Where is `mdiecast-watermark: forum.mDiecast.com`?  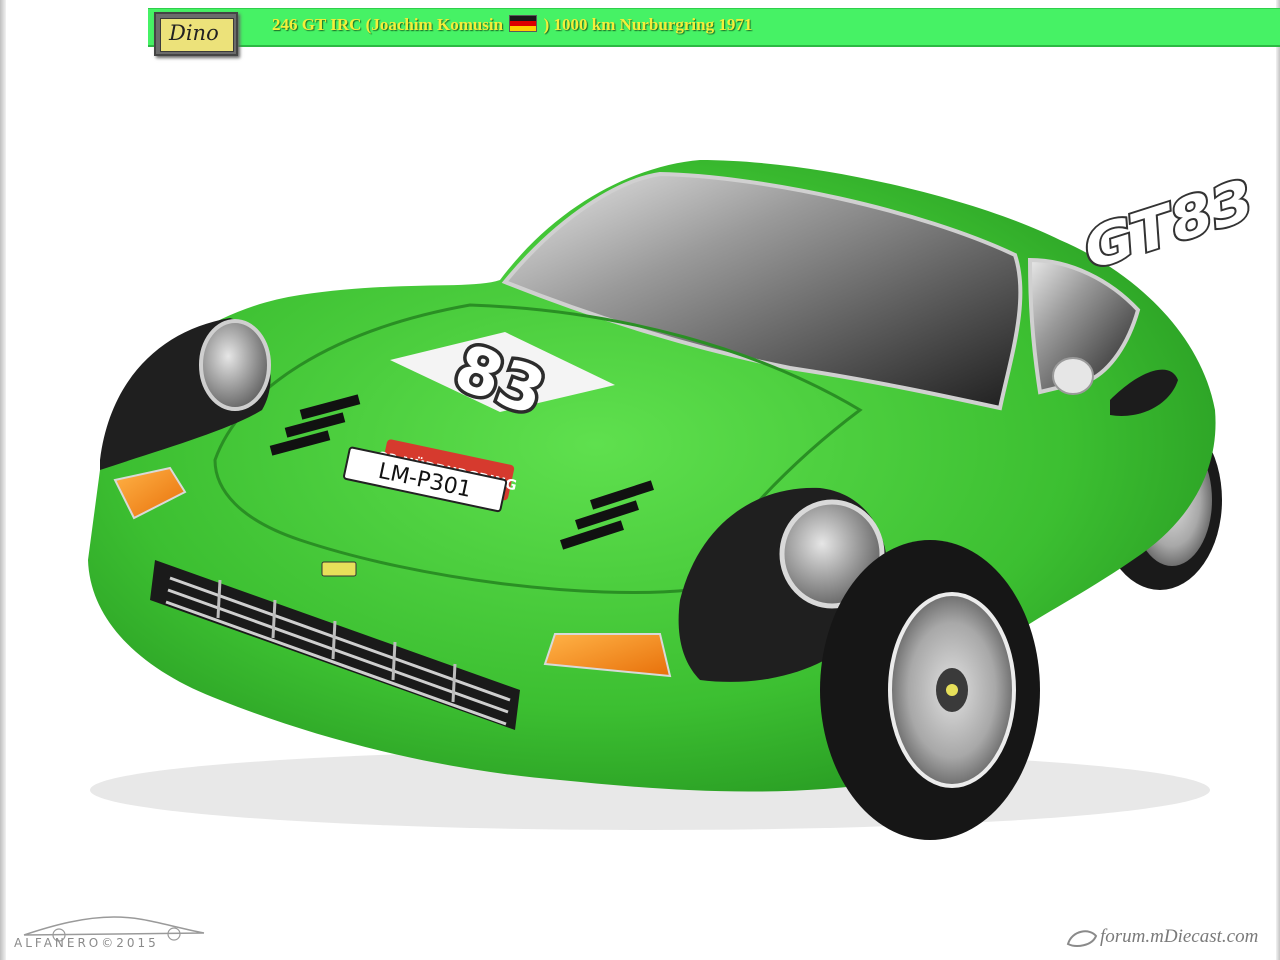
mdiecast-watermark: forum.mDiecast.com is located at coordinates (1162, 937).